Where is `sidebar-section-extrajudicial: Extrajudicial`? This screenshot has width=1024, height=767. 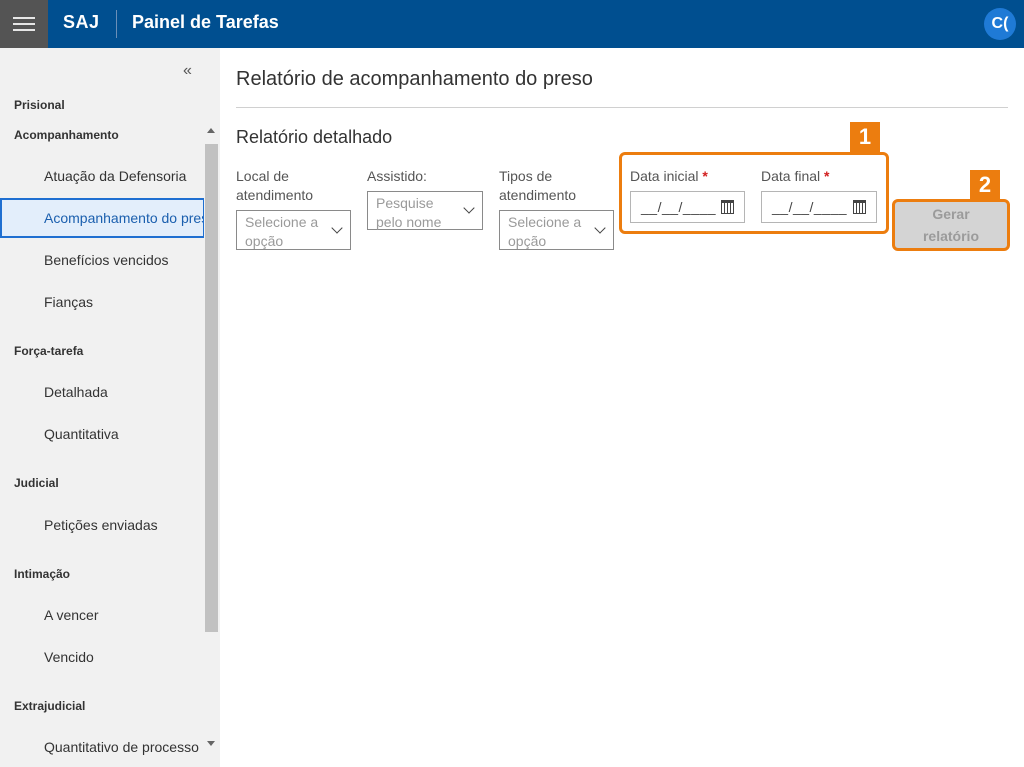 sidebar-section-extrajudicial: Extrajudicial is located at coordinates (50, 706).